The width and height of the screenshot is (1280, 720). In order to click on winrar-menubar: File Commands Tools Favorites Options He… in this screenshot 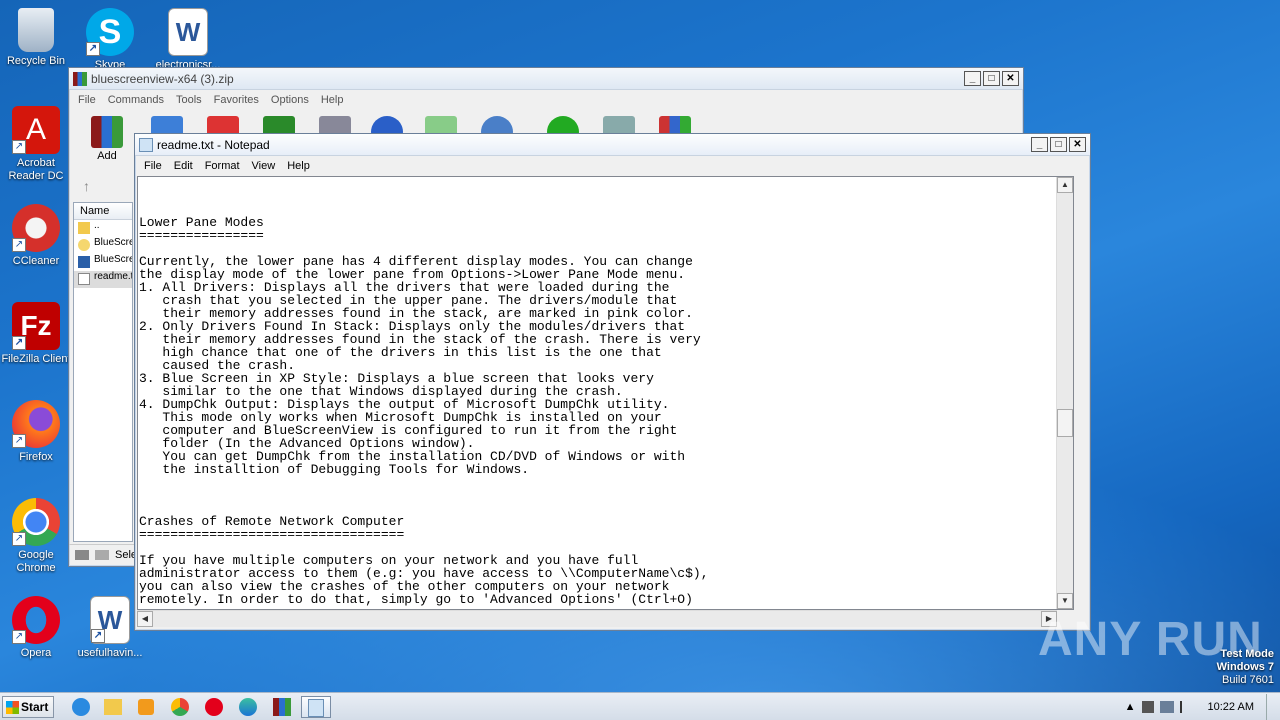, I will do `click(546, 99)`.